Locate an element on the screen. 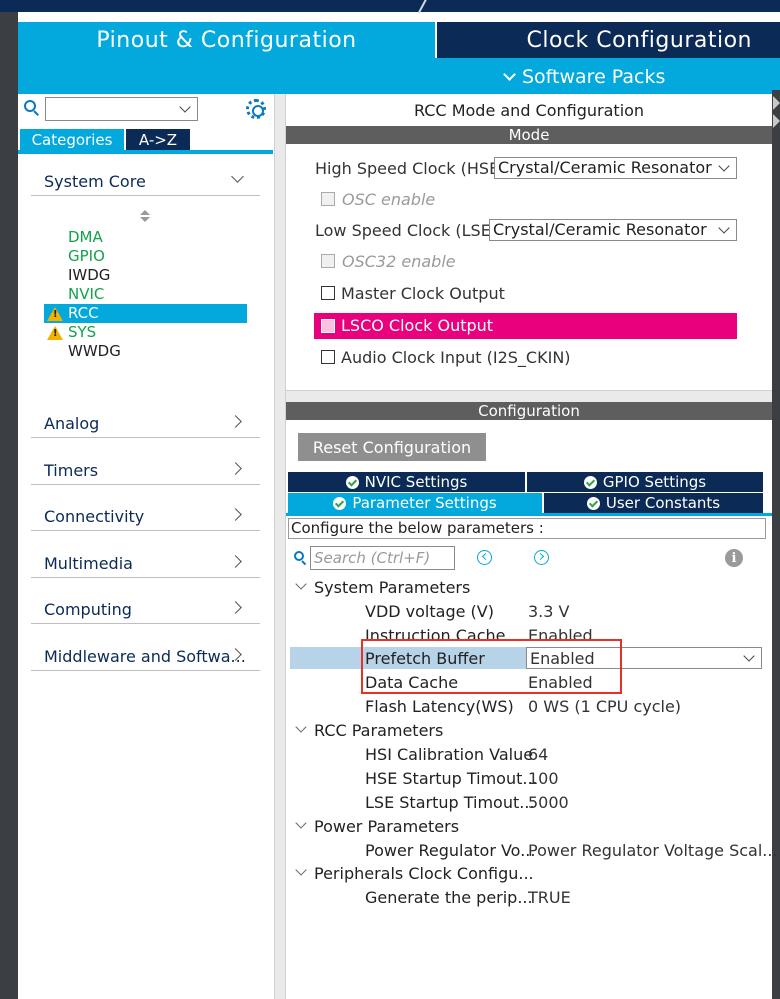 The width and height of the screenshot is (780, 999). group-timers: Timers is located at coordinates (71, 470).